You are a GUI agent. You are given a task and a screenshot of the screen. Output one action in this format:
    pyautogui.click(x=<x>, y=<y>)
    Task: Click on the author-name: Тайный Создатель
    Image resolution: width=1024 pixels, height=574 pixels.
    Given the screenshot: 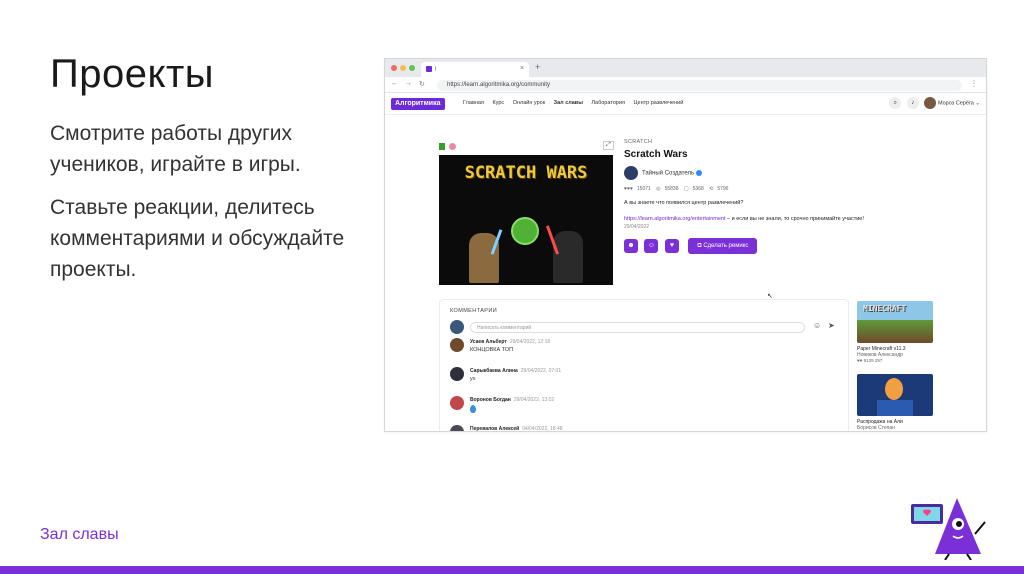 What is the action you would take?
    pyautogui.click(x=668, y=174)
    